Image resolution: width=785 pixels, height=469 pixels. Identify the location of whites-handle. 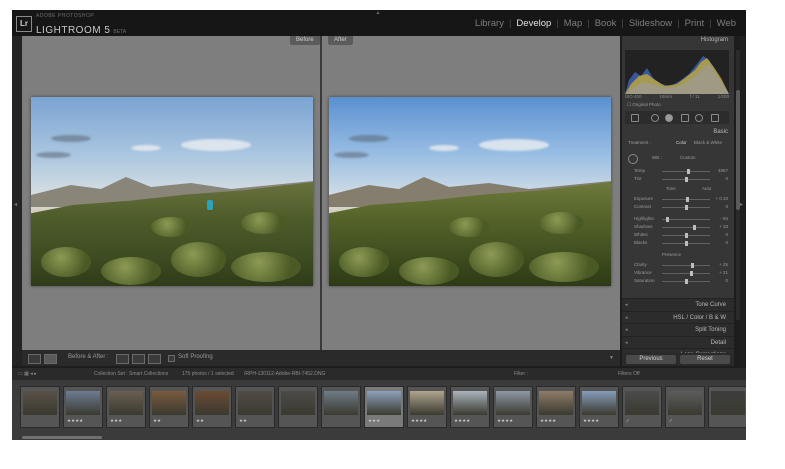
(686, 235).